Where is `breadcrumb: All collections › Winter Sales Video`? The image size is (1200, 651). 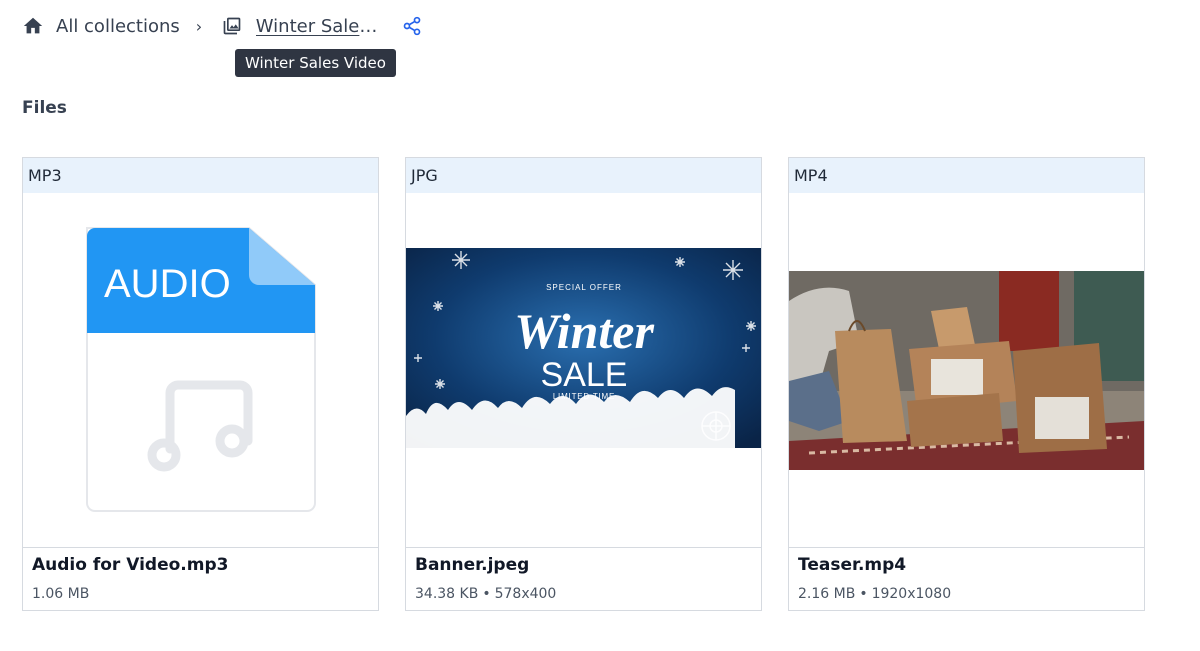
breadcrumb: All collections › Winter Sales Video is located at coordinates (222, 26).